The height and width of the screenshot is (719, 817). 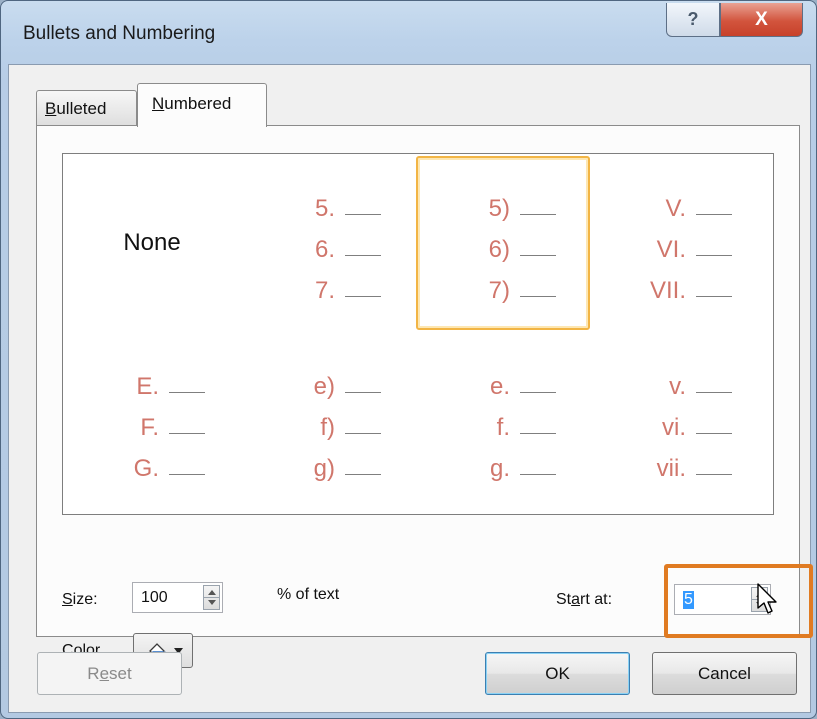 What do you see at coordinates (308, 594) in the screenshot?
I see `size-suffix: % of text` at bounding box center [308, 594].